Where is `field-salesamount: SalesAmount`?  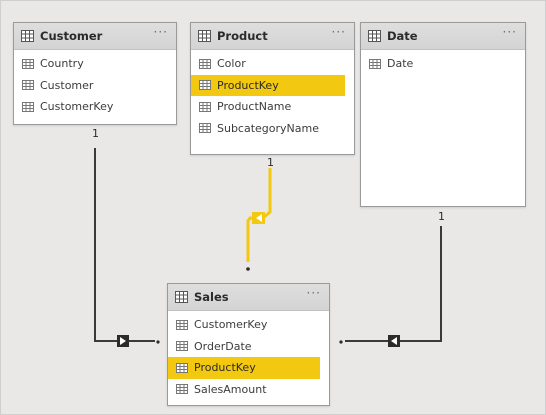 field-salesamount: SalesAmount is located at coordinates (248, 390).